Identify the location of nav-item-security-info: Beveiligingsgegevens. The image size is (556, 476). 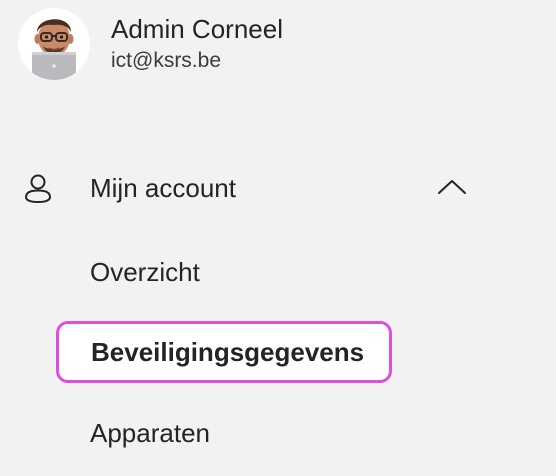
(224, 352).